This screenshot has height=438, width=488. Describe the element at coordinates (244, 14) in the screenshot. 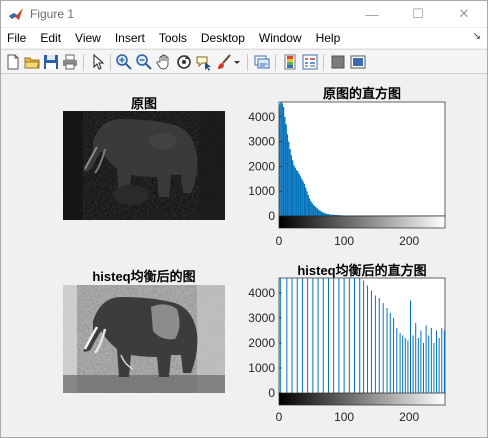

I see `title-bar: Figure 1 — ☐ ✕` at that location.